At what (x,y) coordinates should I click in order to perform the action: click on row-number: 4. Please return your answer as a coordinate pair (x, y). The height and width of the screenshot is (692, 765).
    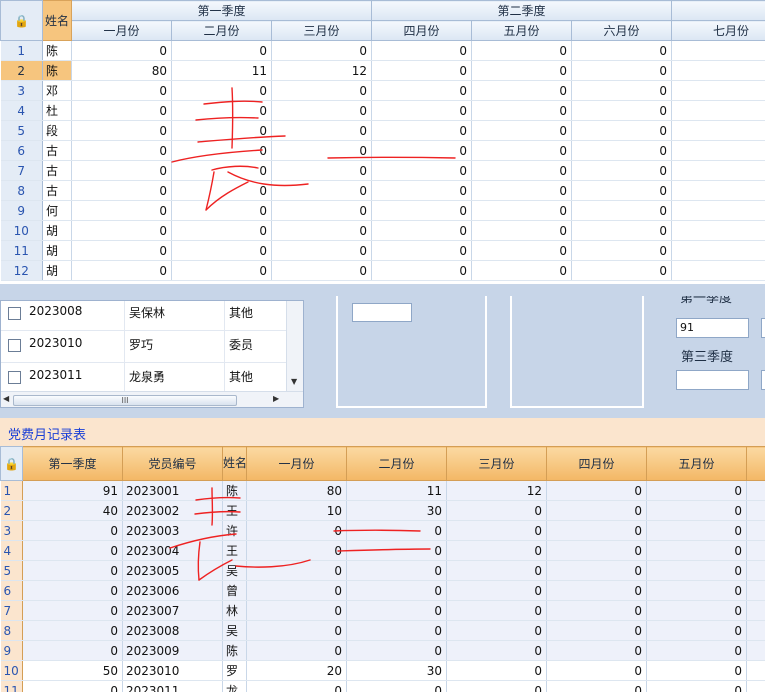
    Looking at the image, I should click on (11, 550).